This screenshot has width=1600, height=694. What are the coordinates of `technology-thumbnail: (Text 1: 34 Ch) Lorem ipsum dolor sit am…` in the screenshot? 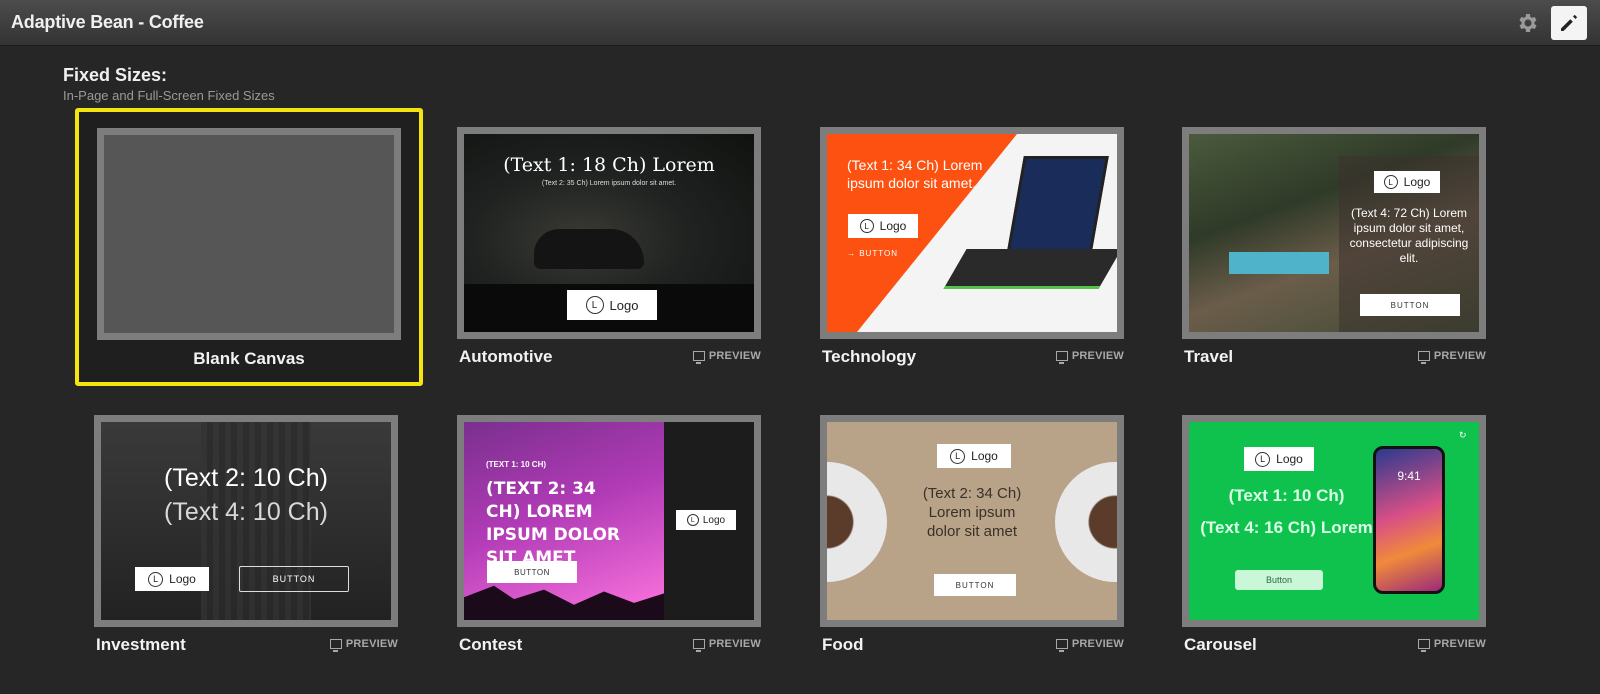 It's located at (972, 233).